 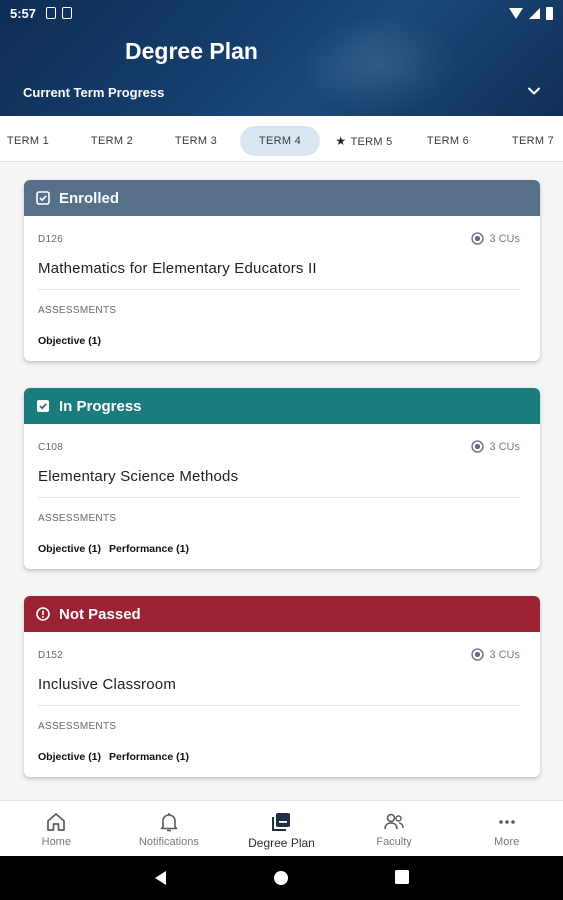 I want to click on alert-circle-icon, so click(x=43, y=614).